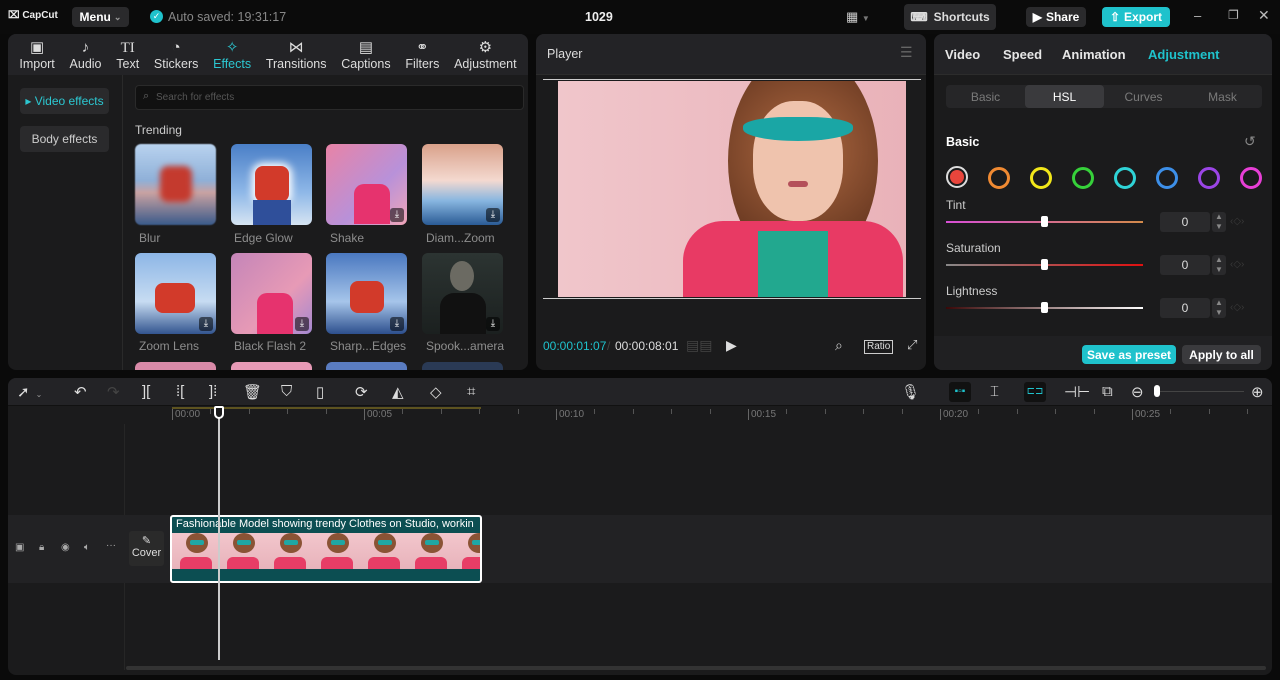 The width and height of the screenshot is (1280, 680). Describe the element at coordinates (1250, 141) in the screenshot. I see `reset-icon: ↺` at that location.